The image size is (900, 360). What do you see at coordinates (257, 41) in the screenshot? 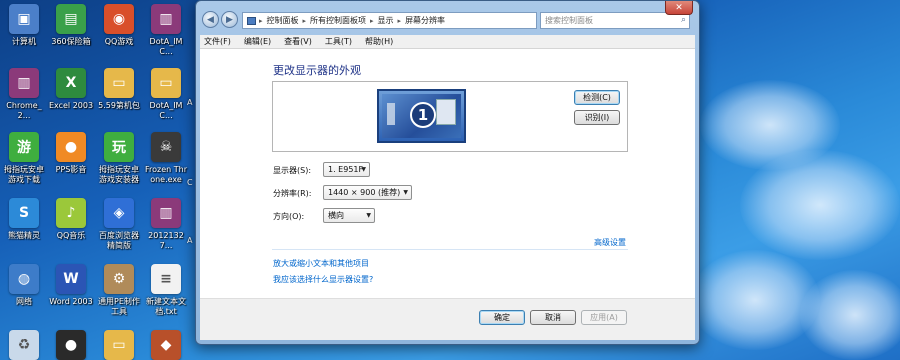
I see `menu-edit: 编辑(E)` at bounding box center [257, 41].